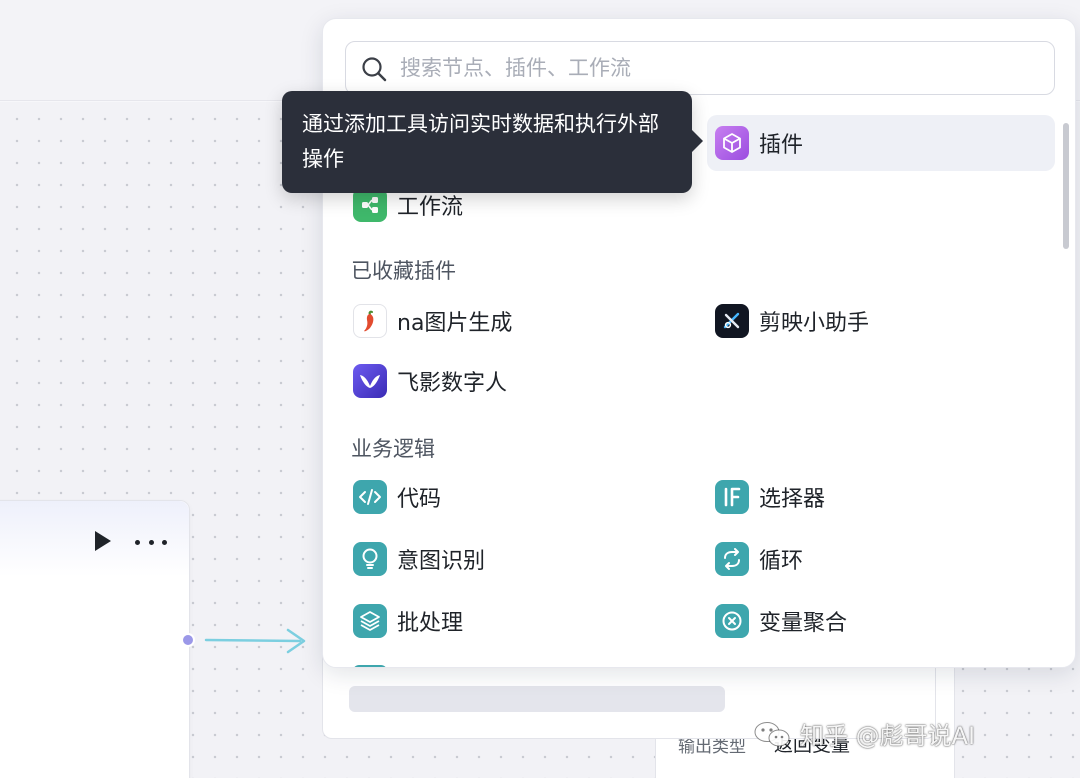 This screenshot has height=778, width=1080. I want to click on logic-item-batch: 批处理, so click(515, 621).